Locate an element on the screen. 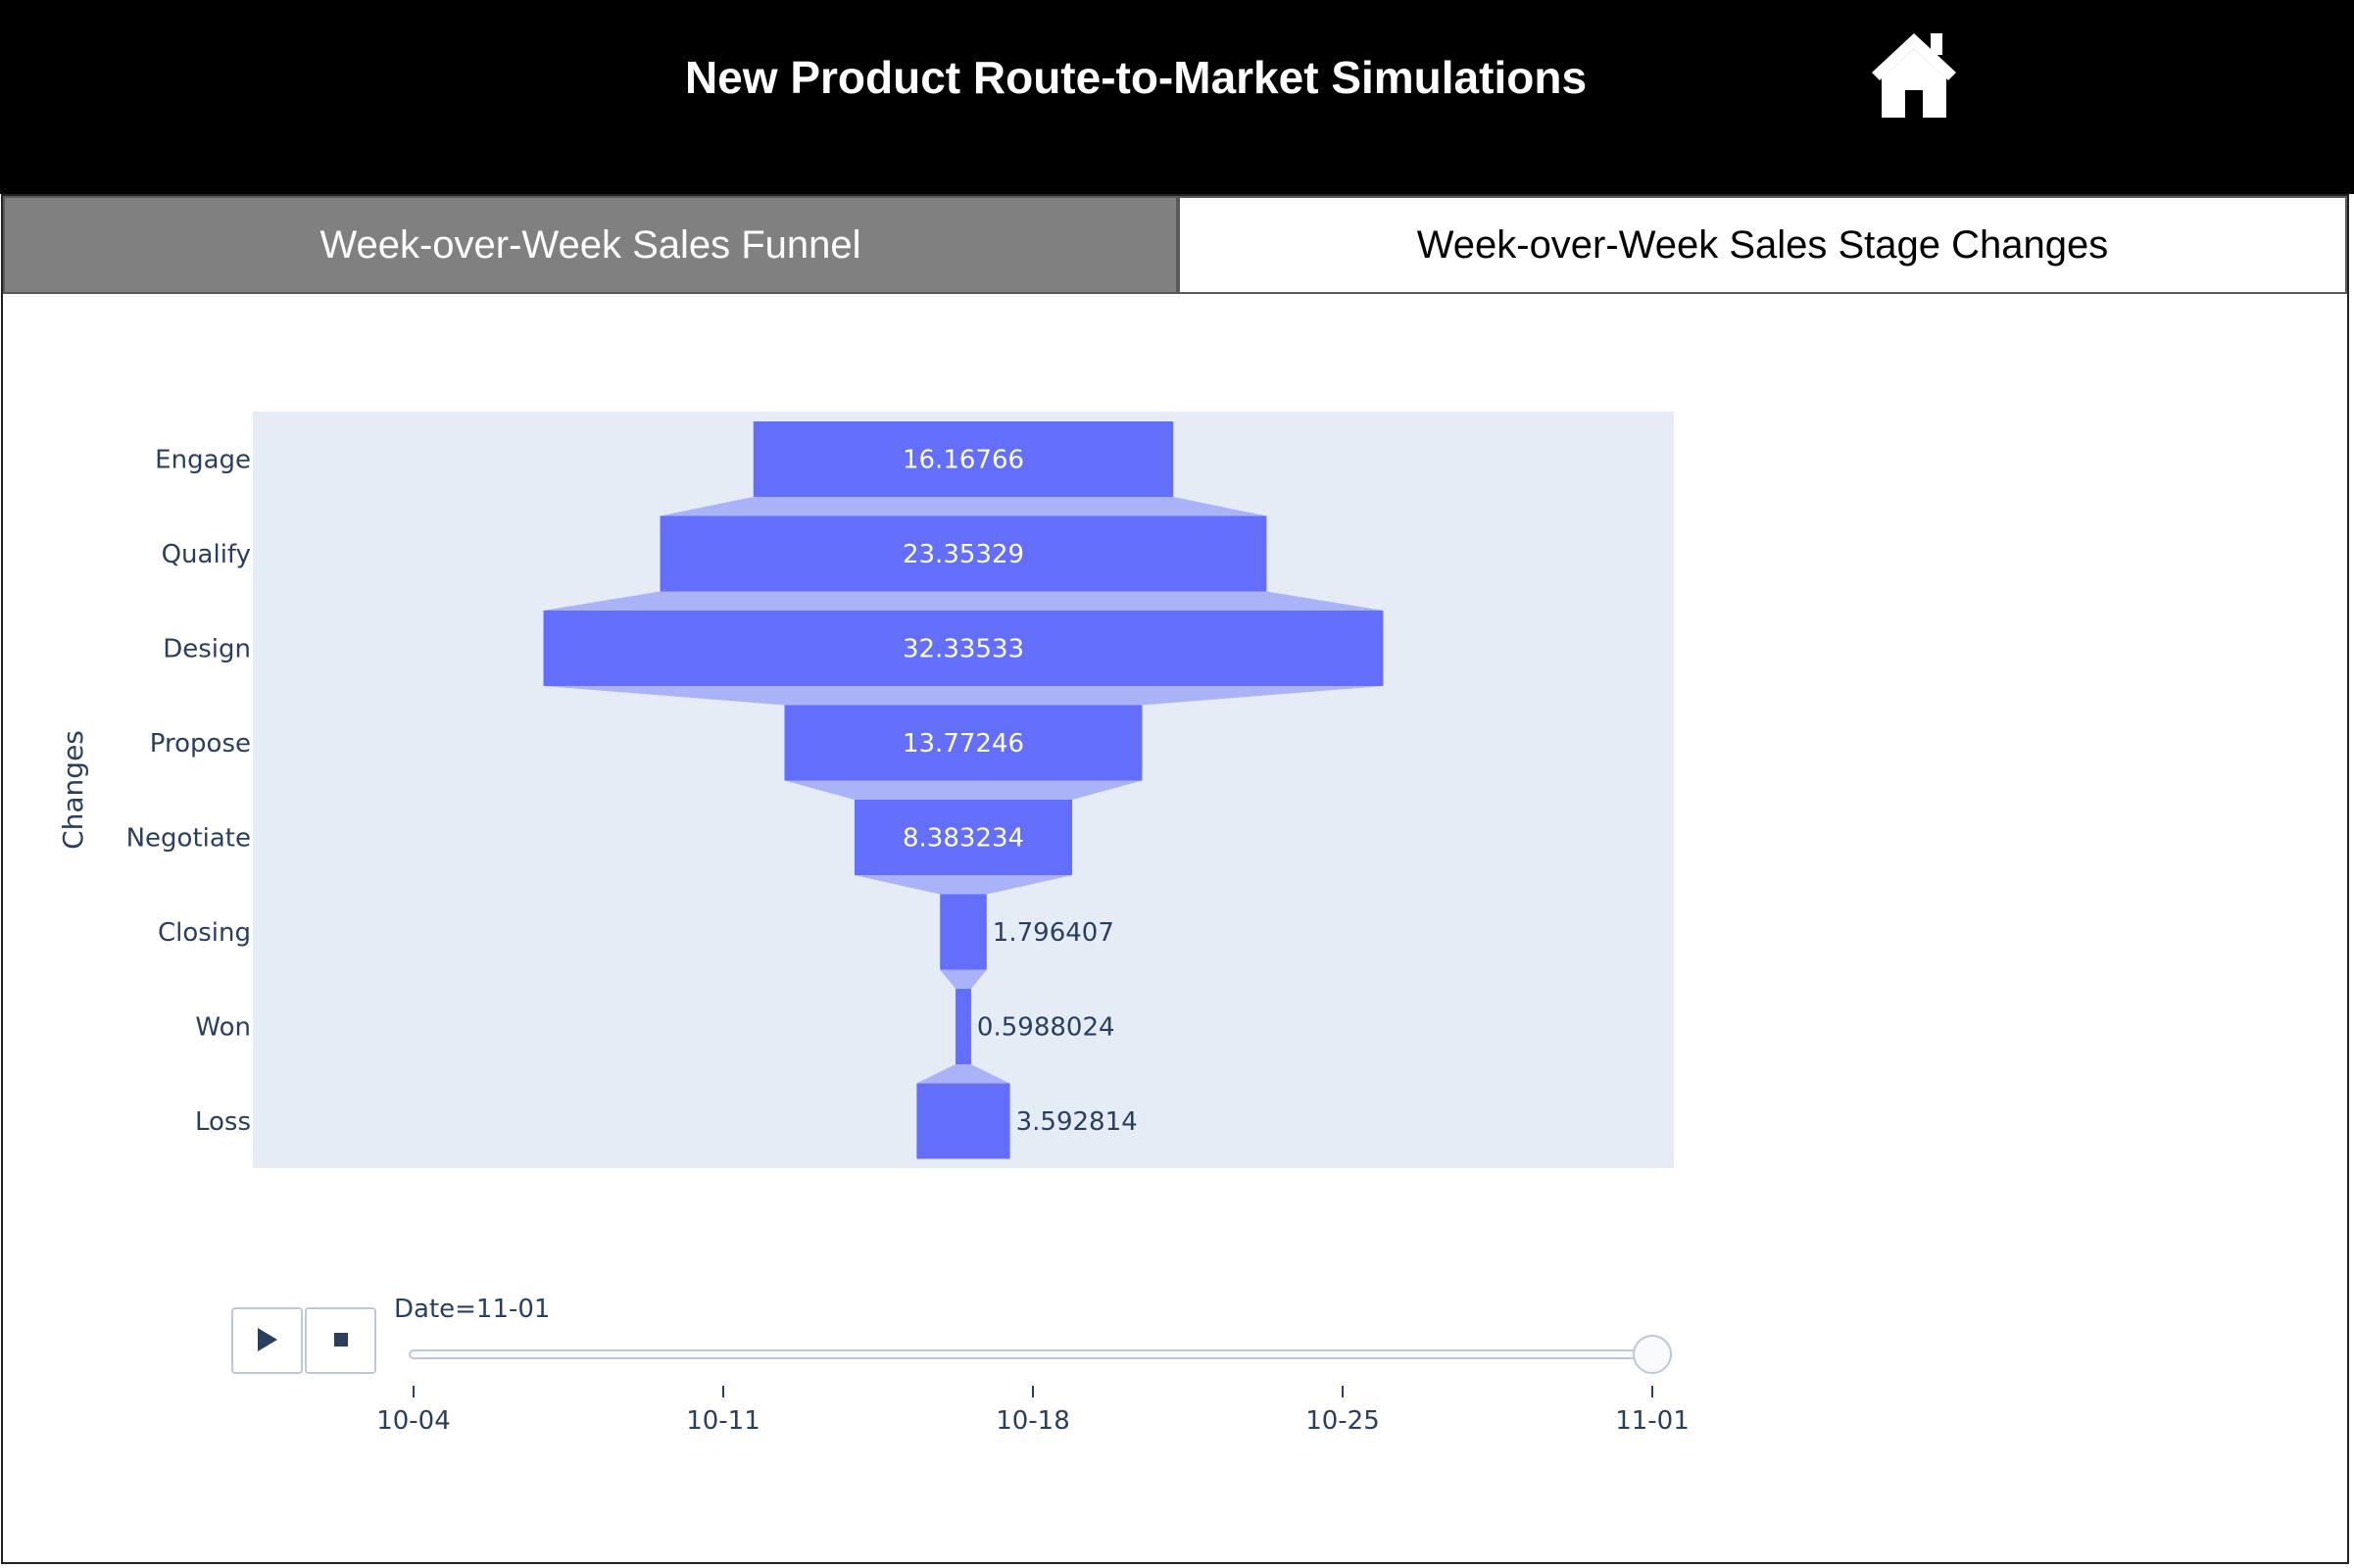 The width and height of the screenshot is (2354, 1568). slider-tick-label: 11-01 is located at coordinates (1652, 1421).